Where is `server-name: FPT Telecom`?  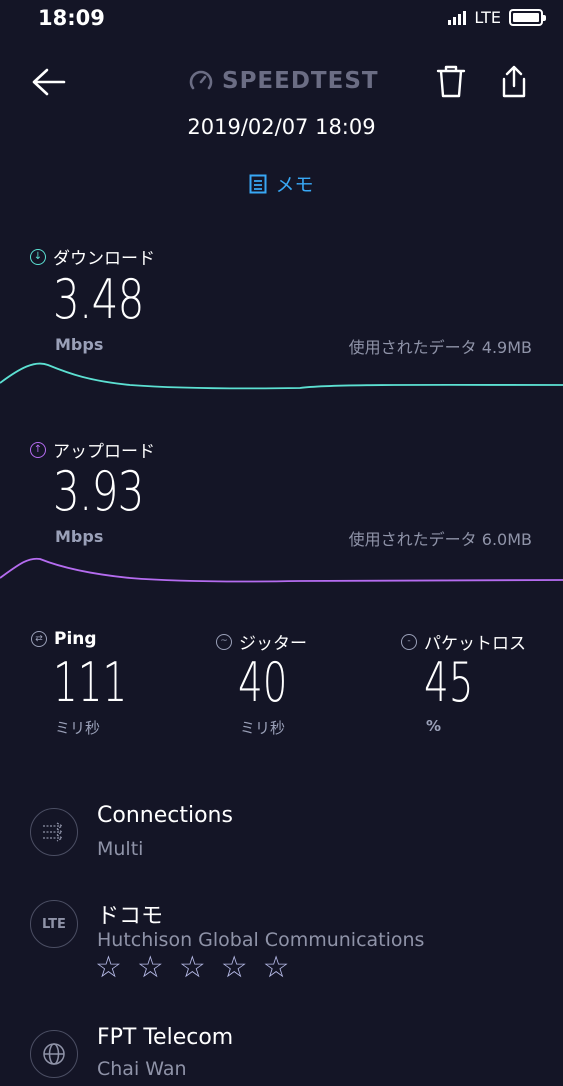 server-name: FPT Telecom is located at coordinates (165, 1037).